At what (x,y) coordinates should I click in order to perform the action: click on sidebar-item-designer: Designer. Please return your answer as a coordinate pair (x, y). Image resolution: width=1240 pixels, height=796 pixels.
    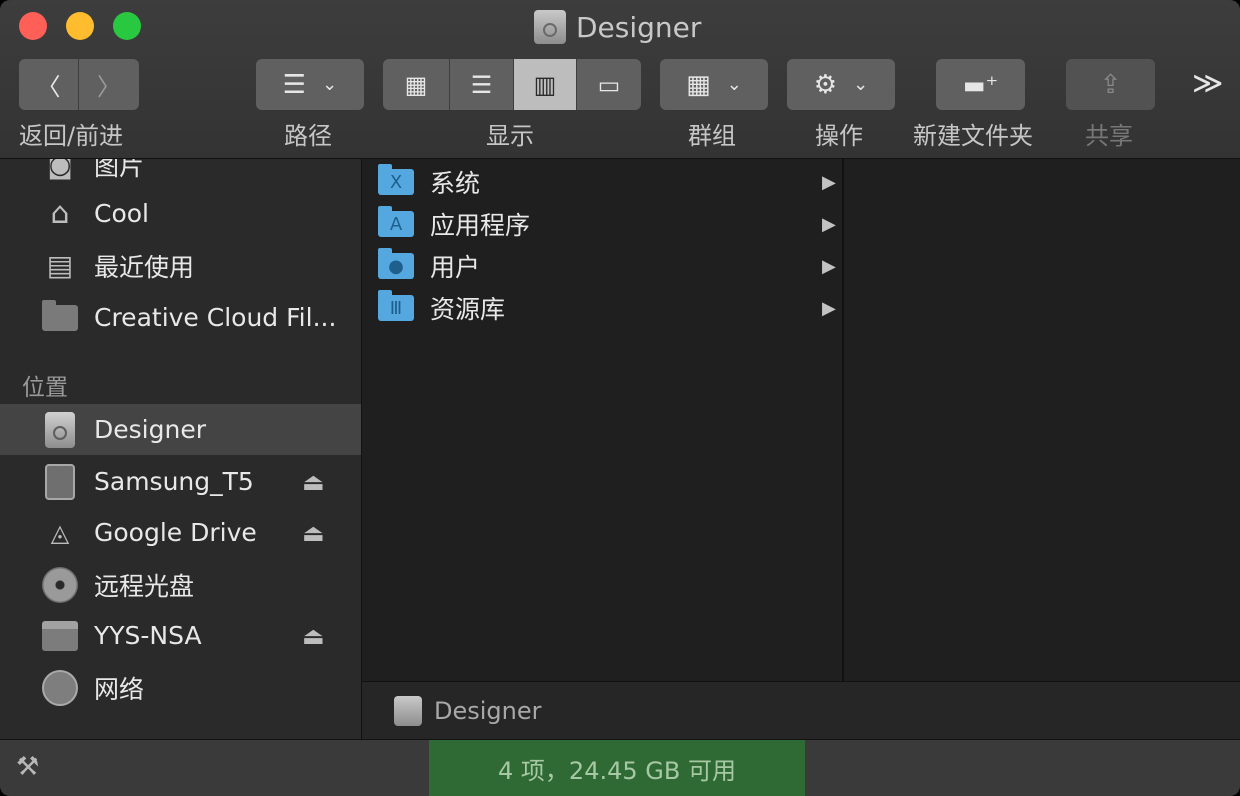
    Looking at the image, I should click on (180, 429).